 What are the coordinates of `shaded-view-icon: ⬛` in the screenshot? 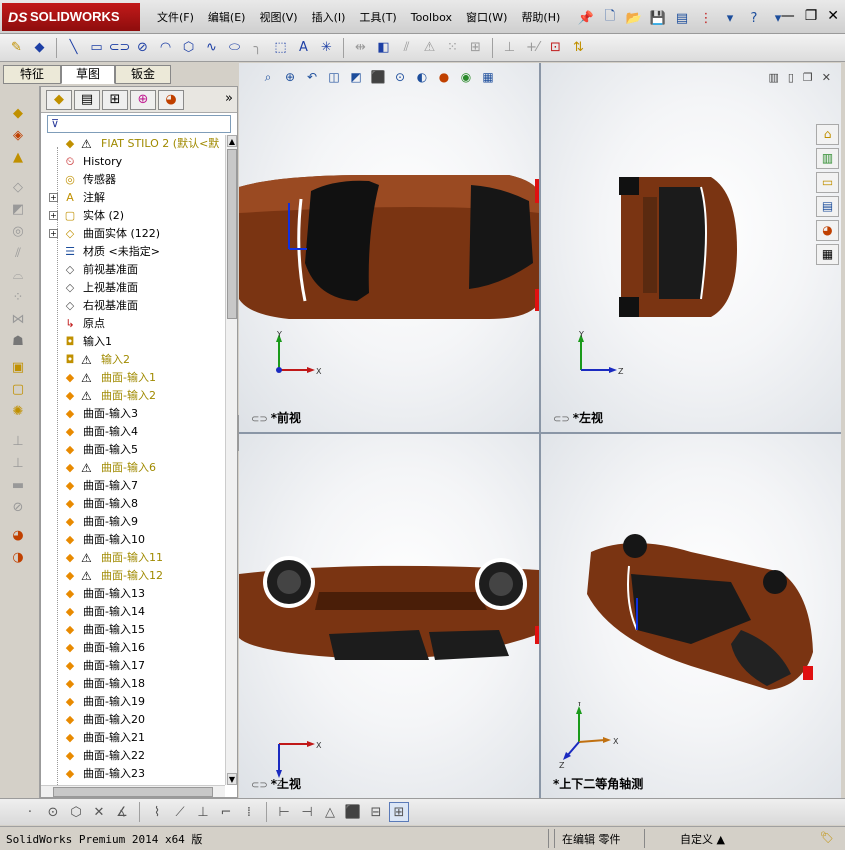 It's located at (353, 812).